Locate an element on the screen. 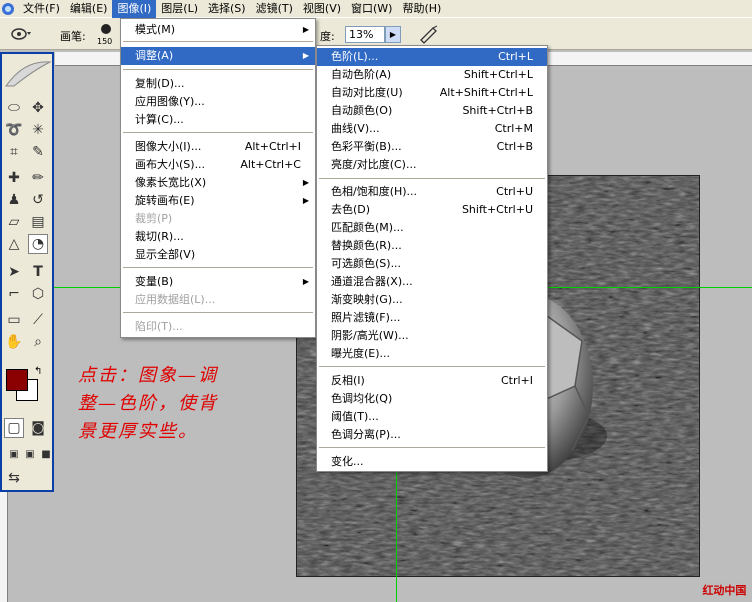 This screenshot has width=752, height=602. crop-tool-icon: ⌗ is located at coordinates (14, 152).